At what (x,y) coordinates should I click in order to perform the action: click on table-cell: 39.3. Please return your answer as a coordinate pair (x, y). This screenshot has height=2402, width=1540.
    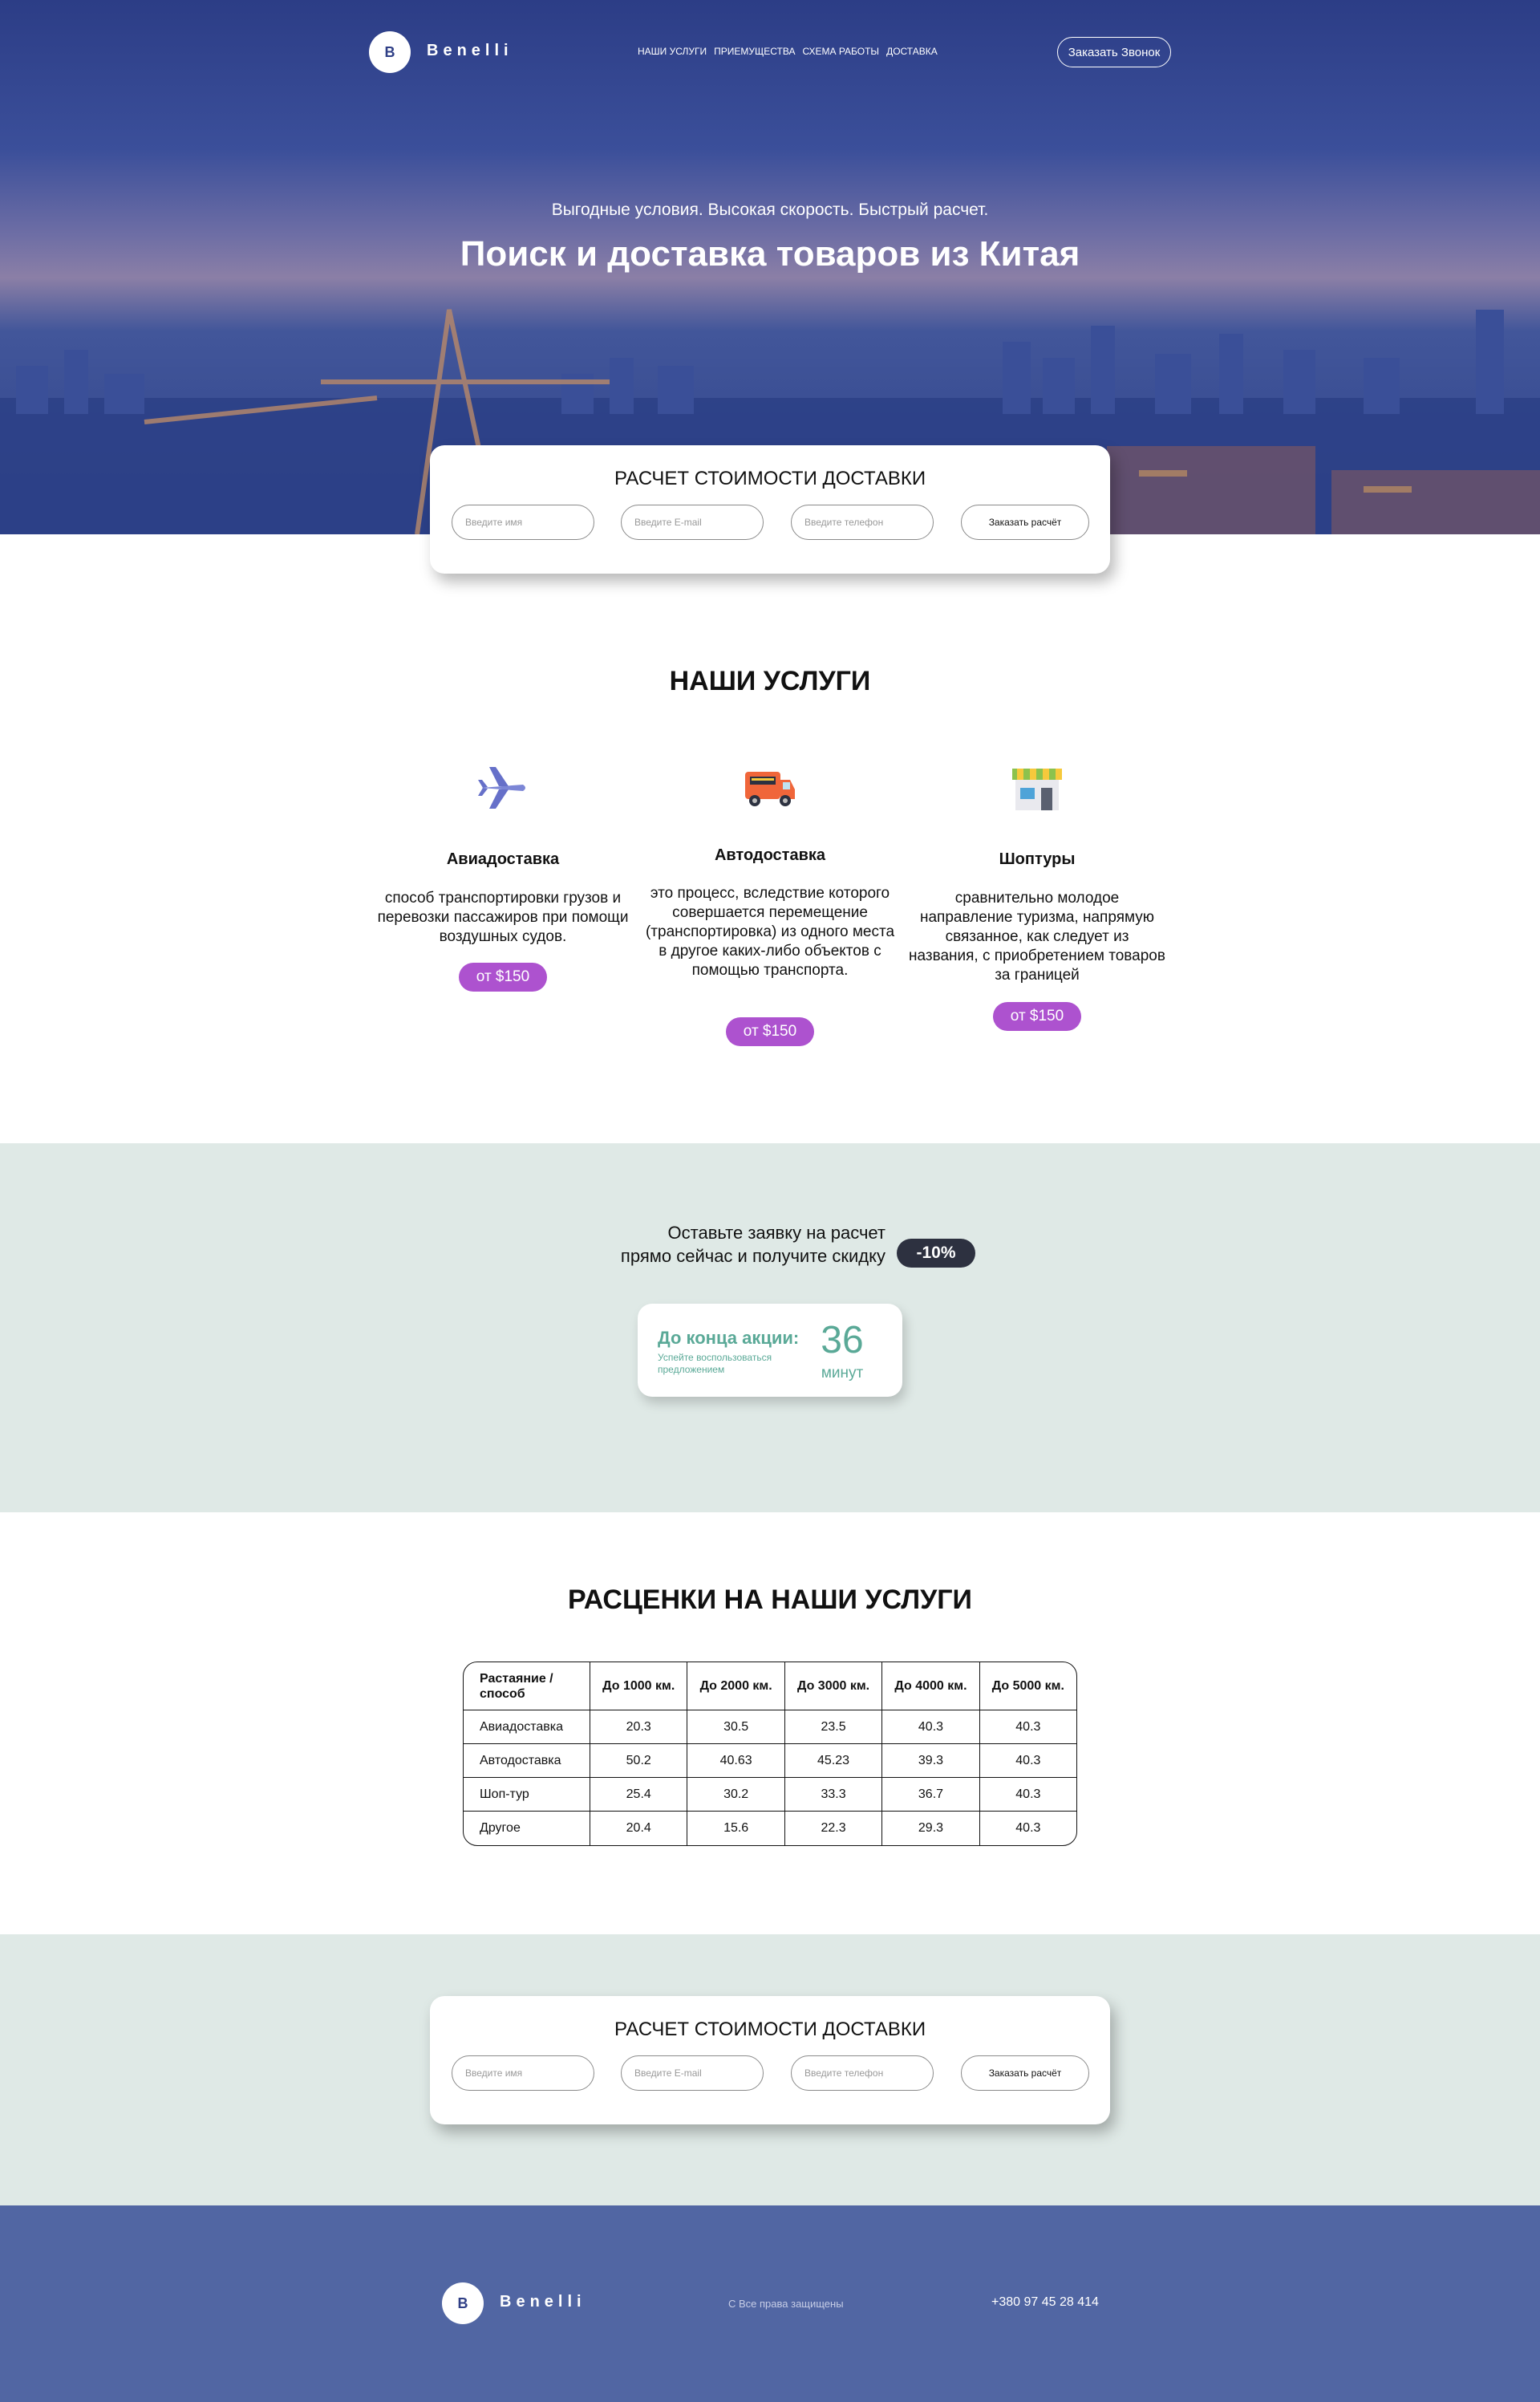
    Looking at the image, I should click on (931, 1761).